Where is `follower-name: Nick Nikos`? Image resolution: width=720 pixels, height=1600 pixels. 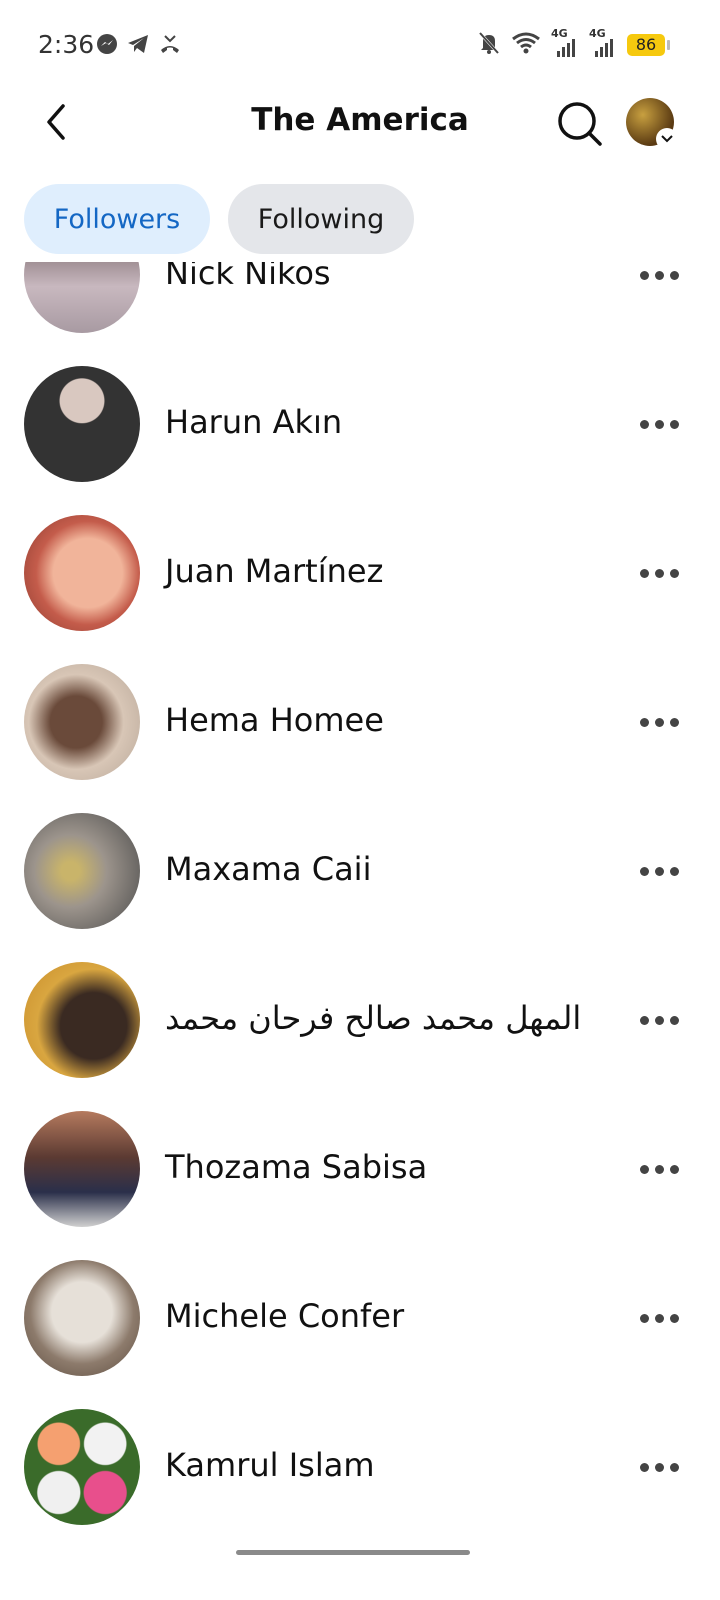
follower-name: Nick Nikos is located at coordinates (248, 277).